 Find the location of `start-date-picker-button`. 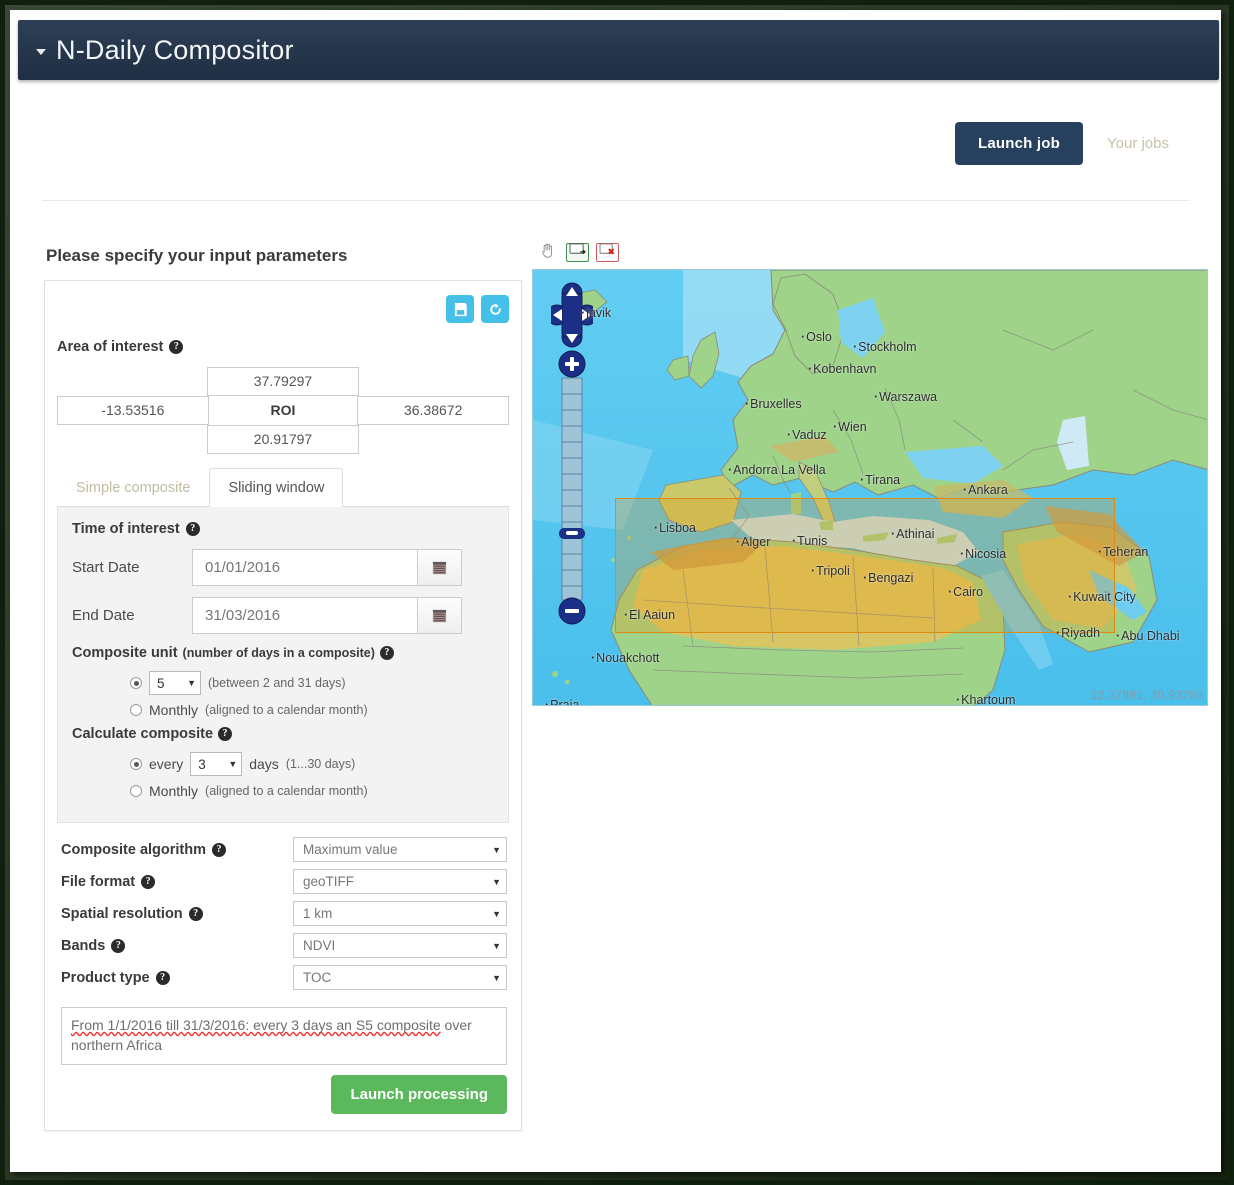

start-date-picker-button is located at coordinates (440, 567).